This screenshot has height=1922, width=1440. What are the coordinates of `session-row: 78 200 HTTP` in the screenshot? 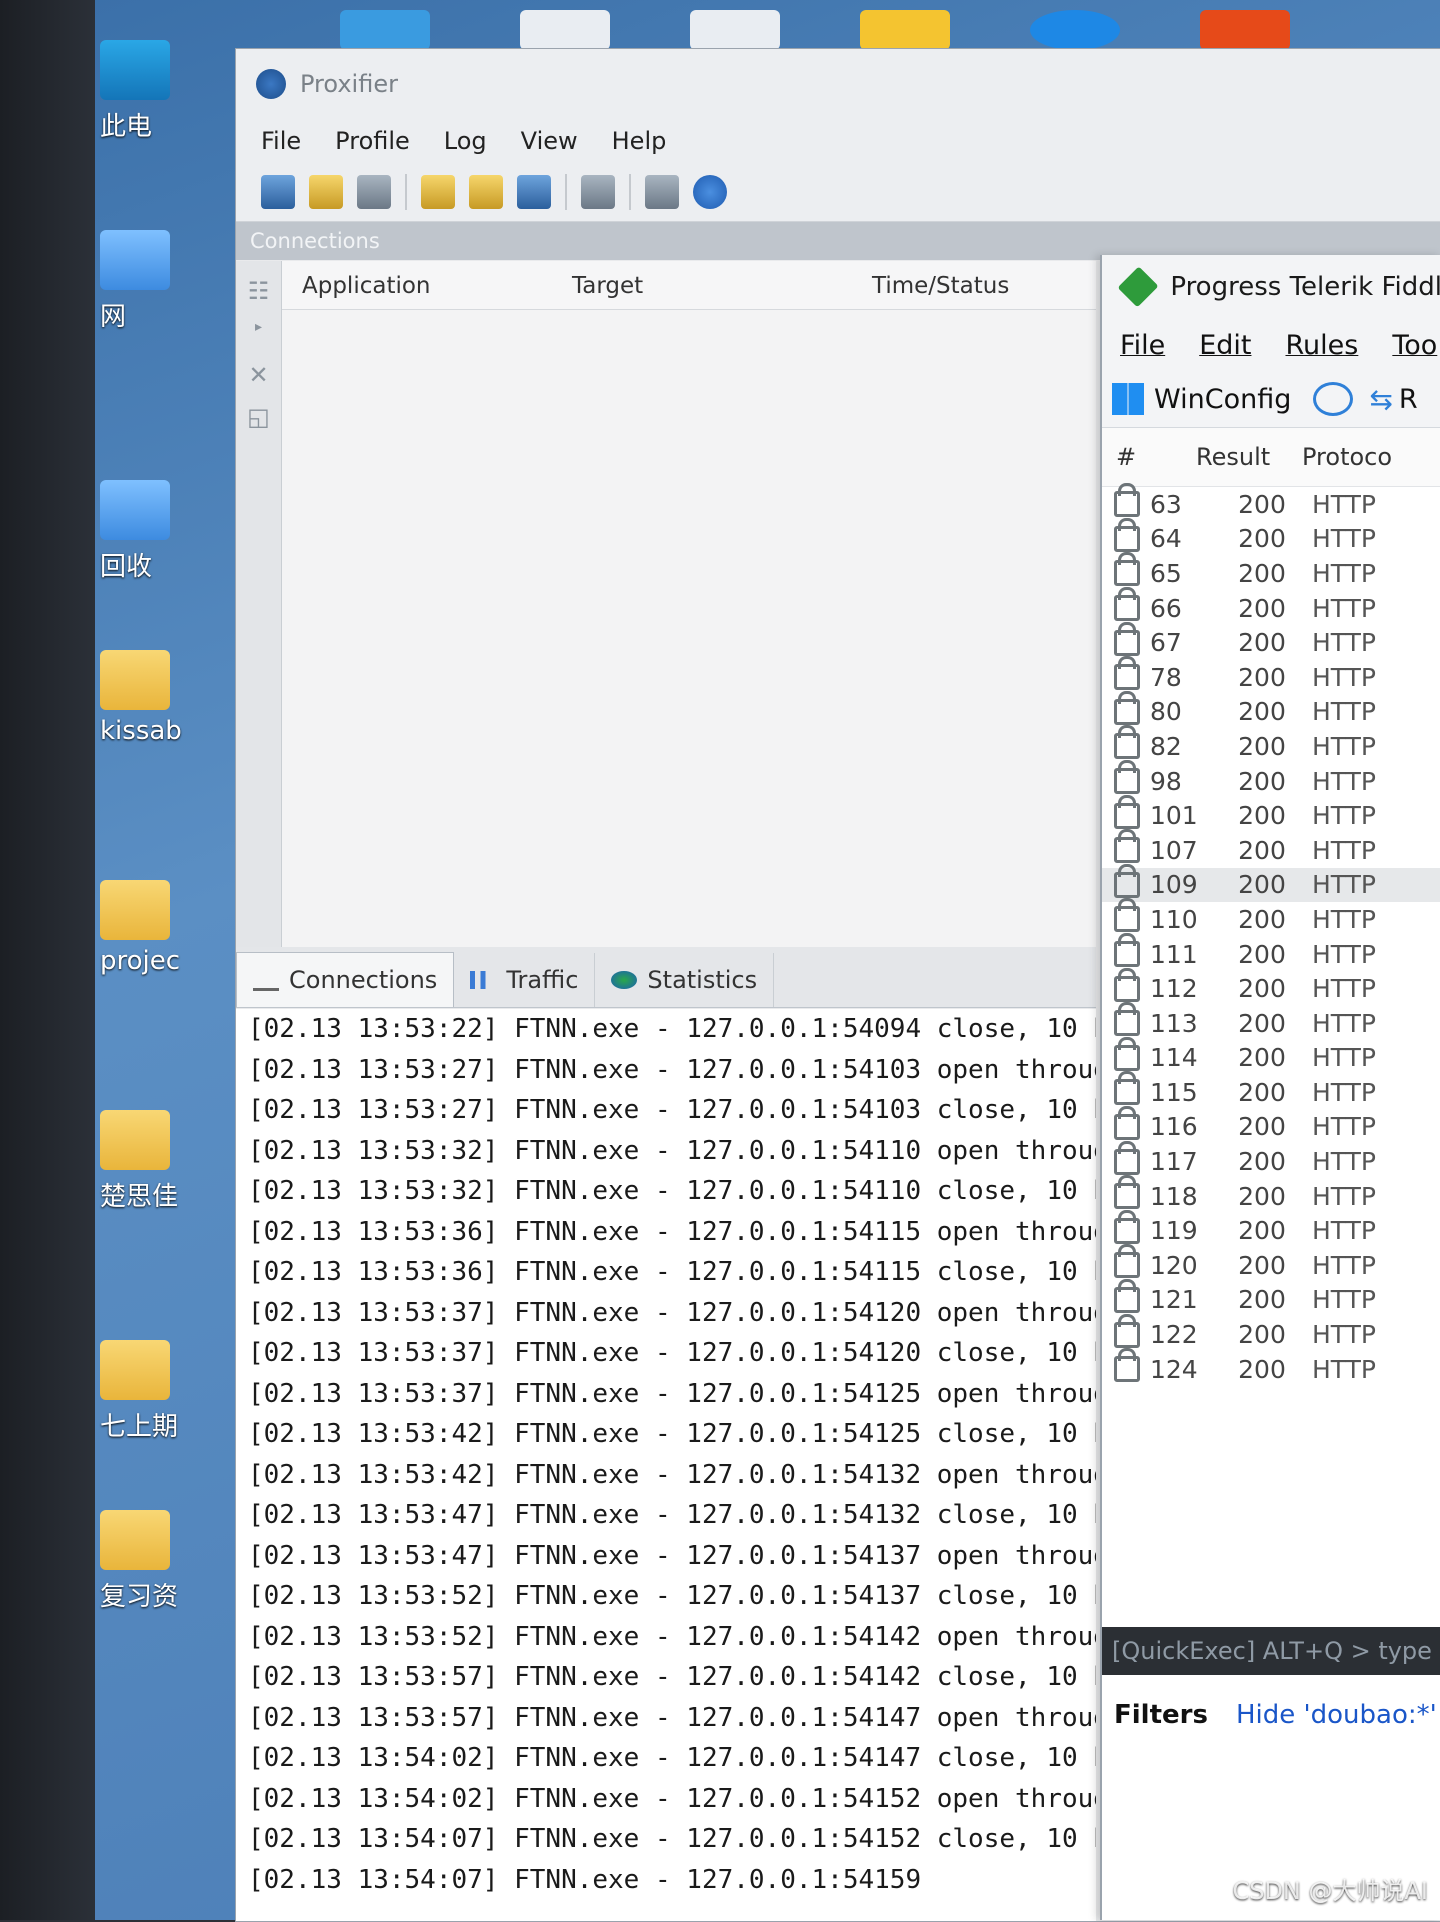 It's located at (1271, 675).